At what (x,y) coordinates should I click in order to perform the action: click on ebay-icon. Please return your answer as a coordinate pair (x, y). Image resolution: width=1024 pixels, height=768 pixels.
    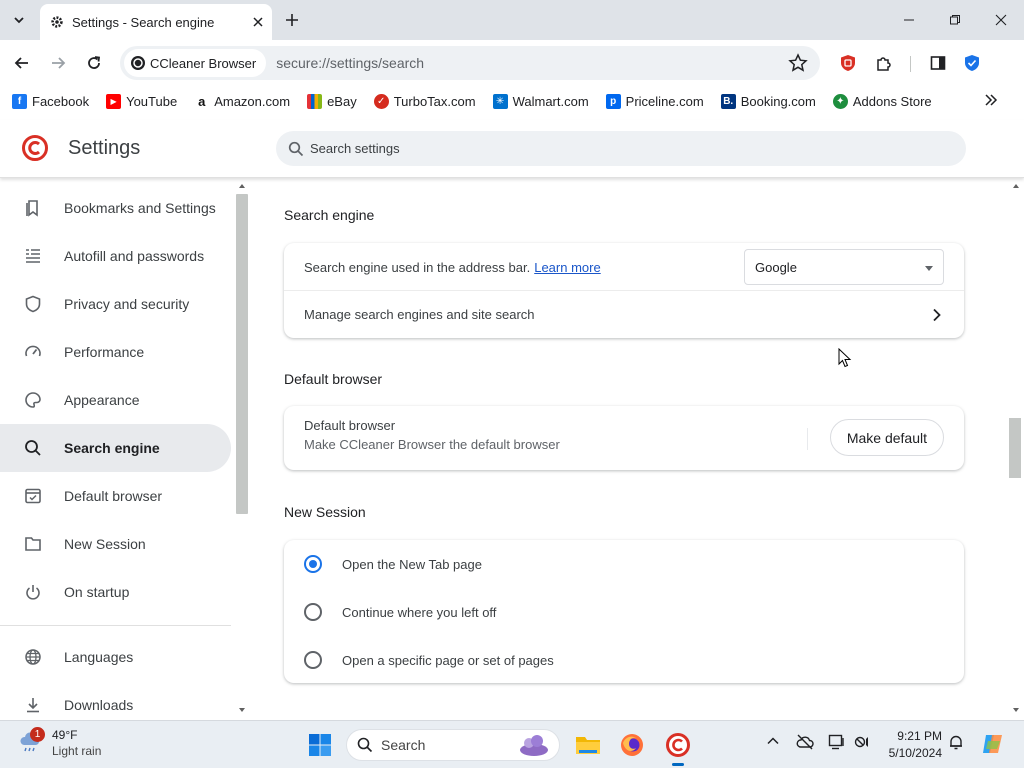
    Looking at the image, I should click on (315, 101).